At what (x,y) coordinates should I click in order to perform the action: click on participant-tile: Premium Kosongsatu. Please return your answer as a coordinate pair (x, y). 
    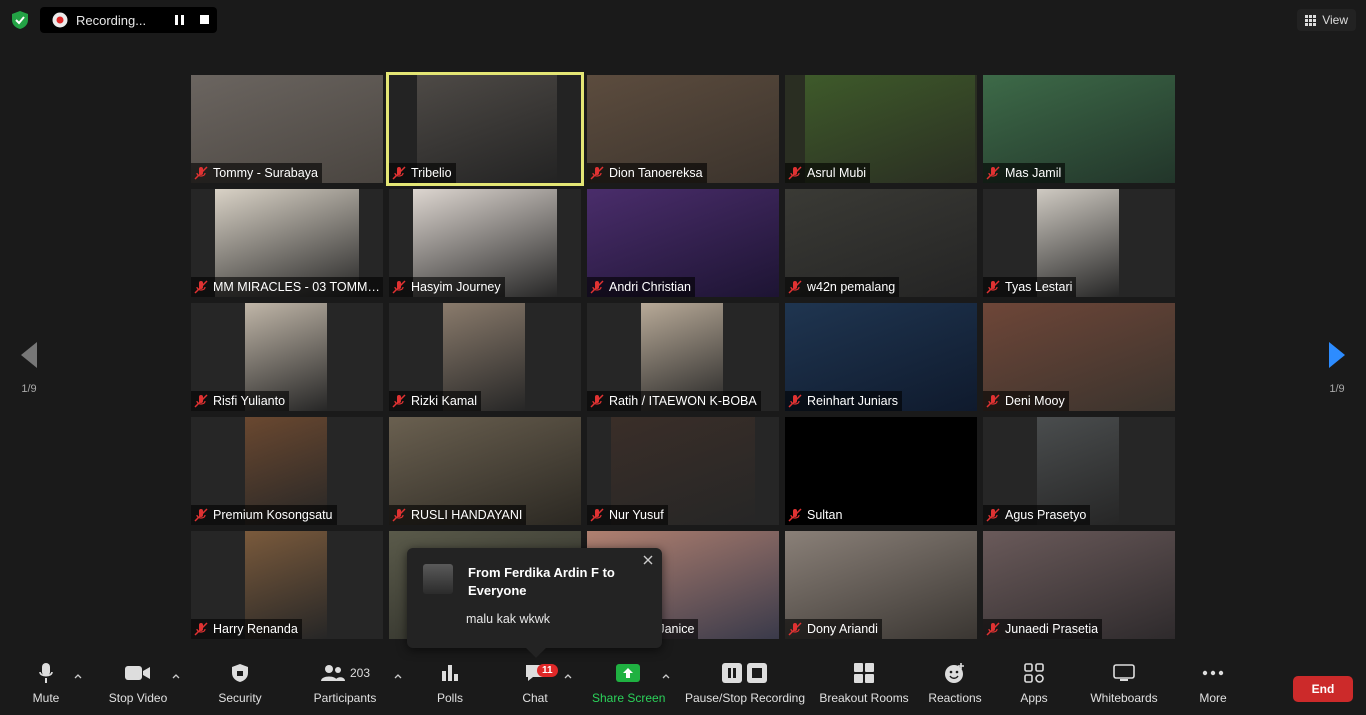
    Looking at the image, I should click on (287, 471).